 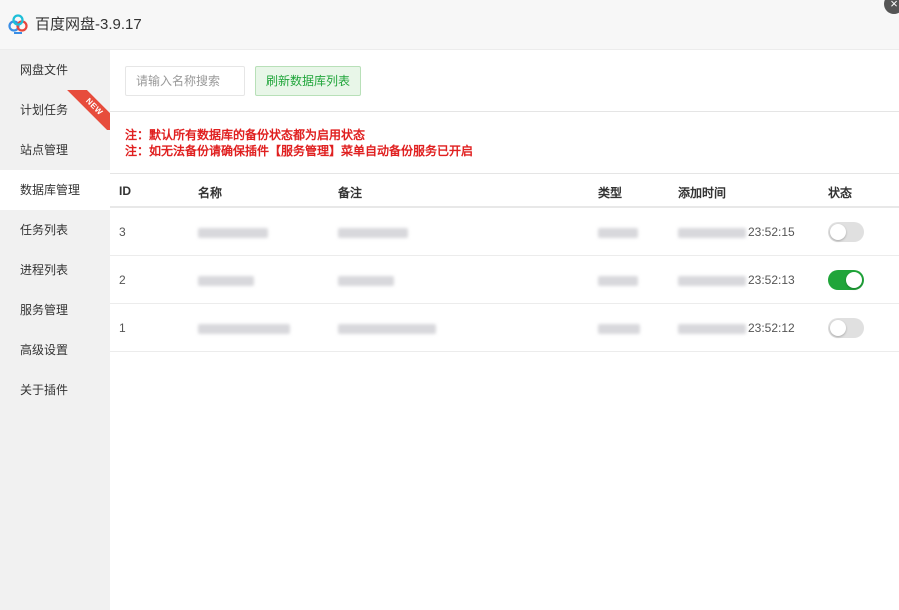 What do you see at coordinates (122, 328) in the screenshot?
I see `row-id: 1` at bounding box center [122, 328].